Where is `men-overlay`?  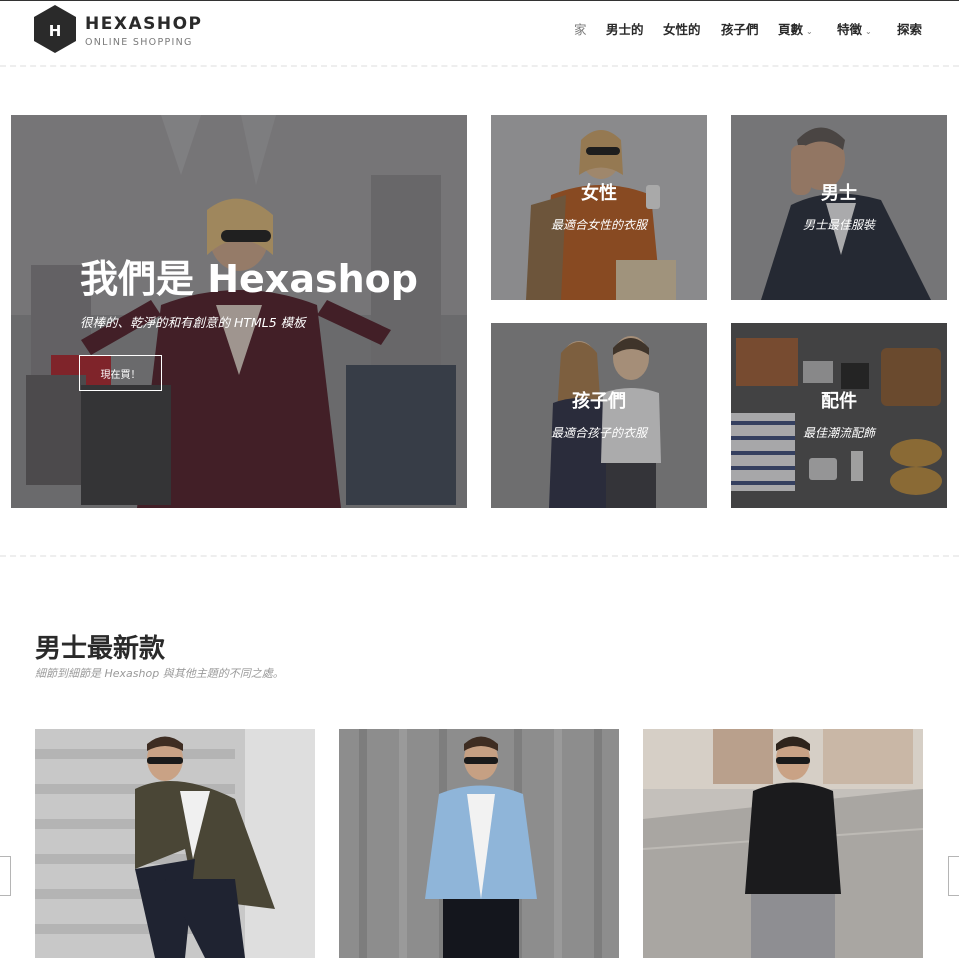 men-overlay is located at coordinates (839, 207).